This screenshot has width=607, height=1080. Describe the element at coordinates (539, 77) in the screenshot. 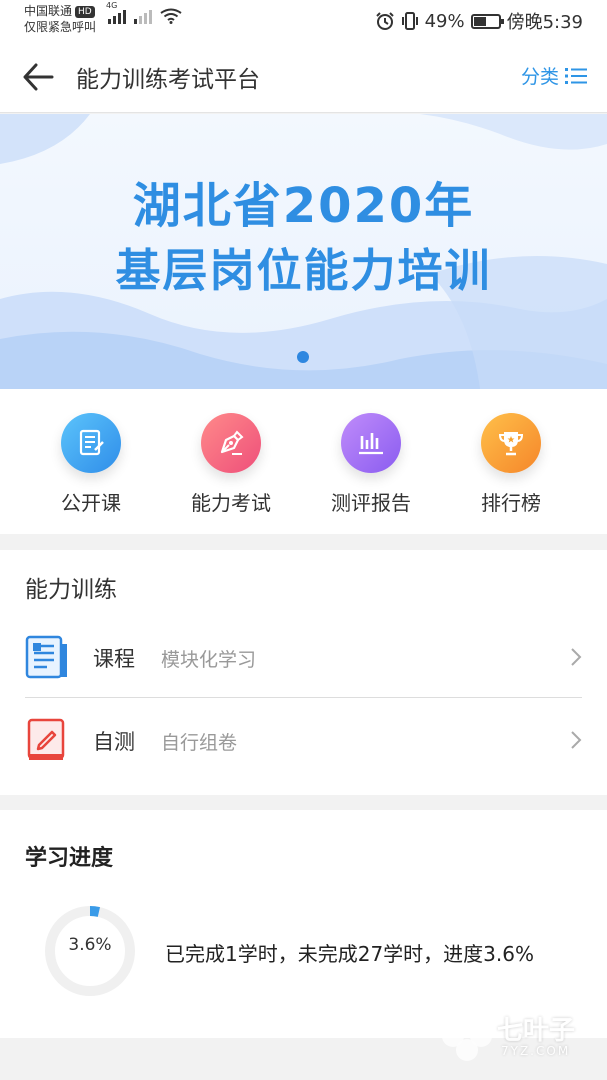

I see `category-label: 分类` at that location.